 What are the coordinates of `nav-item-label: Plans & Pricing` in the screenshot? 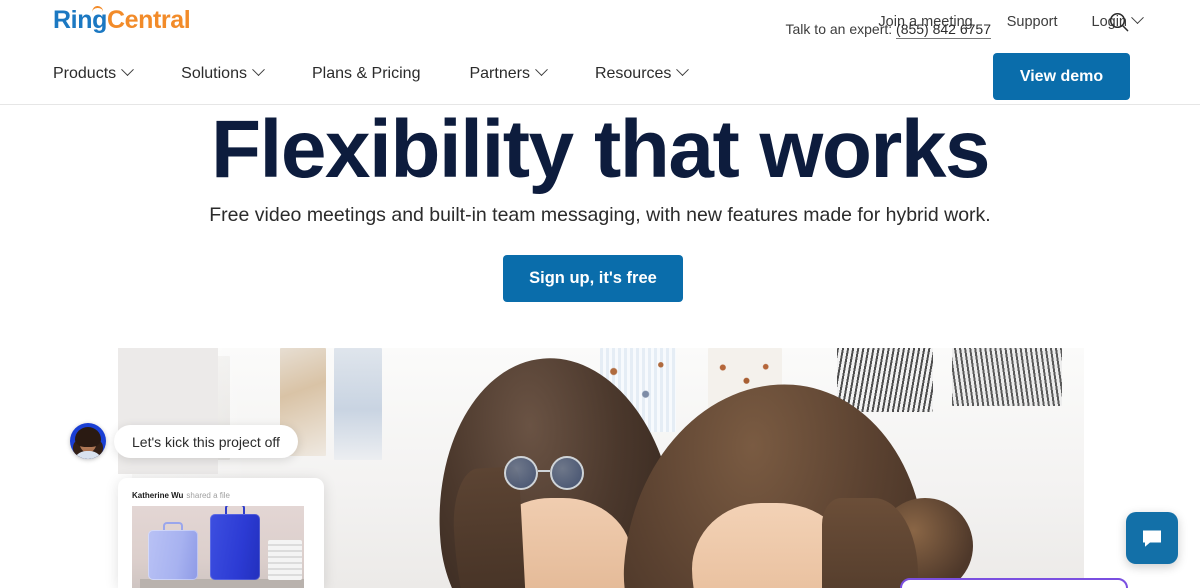 It's located at (366, 73).